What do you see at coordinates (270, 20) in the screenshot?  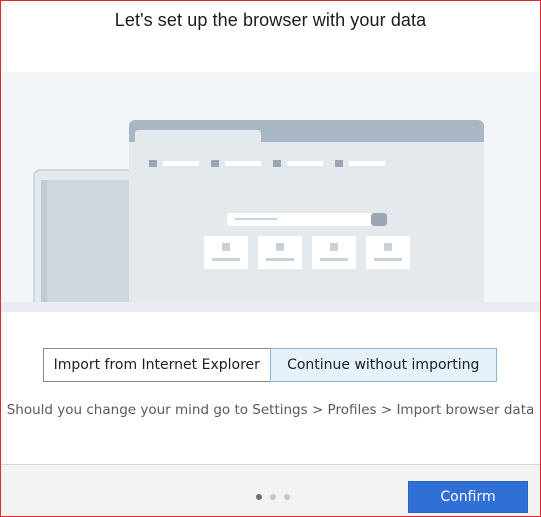 I see `dialog-title: Let's set up the browser with your data` at bounding box center [270, 20].